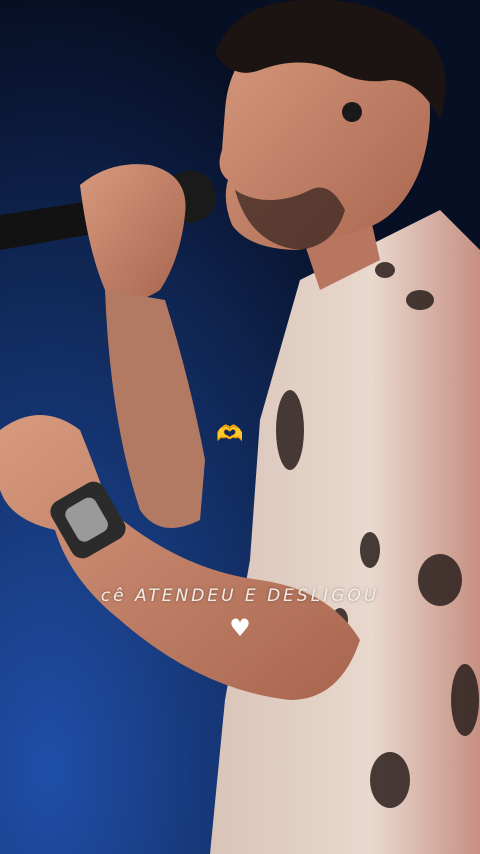 The height and width of the screenshot is (854, 480). Describe the element at coordinates (240, 628) in the screenshot. I see `heart-icon: ♥` at that location.